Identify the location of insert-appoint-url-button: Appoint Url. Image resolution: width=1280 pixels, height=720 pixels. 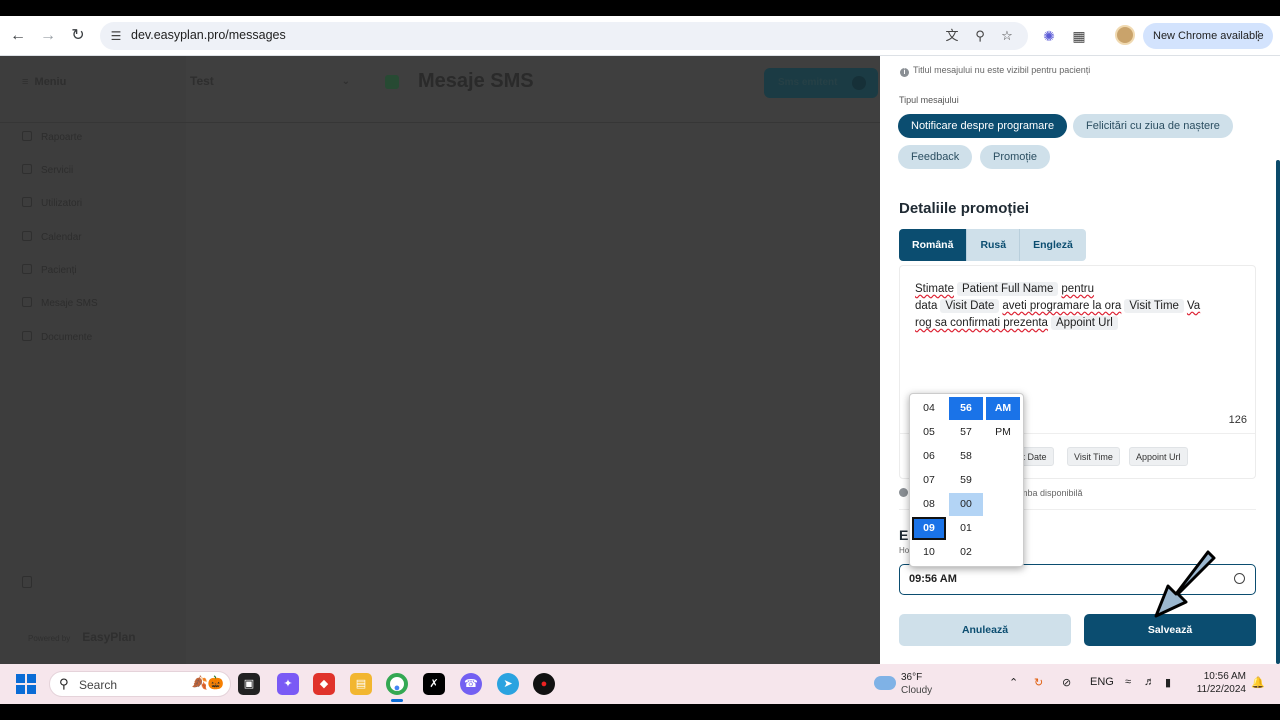
(1158, 456).